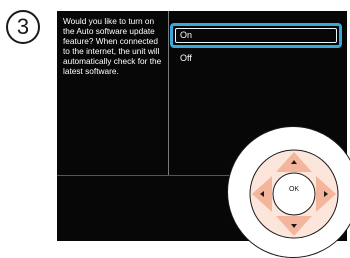 This screenshot has width=350, height=258. What do you see at coordinates (294, 189) in the screenshot?
I see `ok-button-label: OK` at bounding box center [294, 189].